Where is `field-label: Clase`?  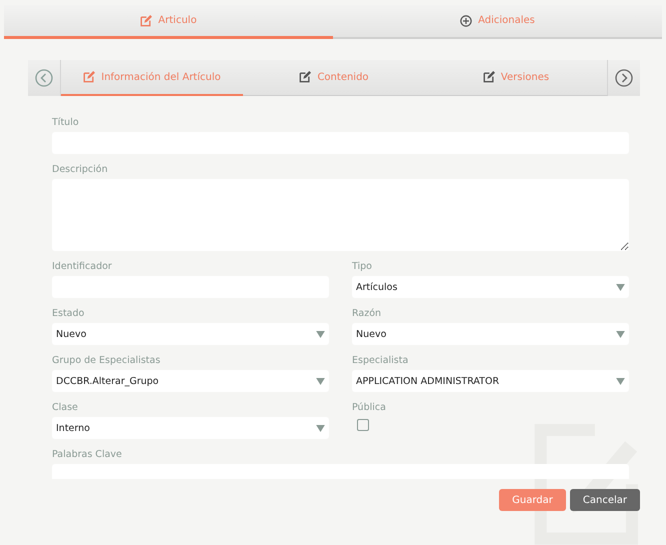
field-label: Clase is located at coordinates (65, 408).